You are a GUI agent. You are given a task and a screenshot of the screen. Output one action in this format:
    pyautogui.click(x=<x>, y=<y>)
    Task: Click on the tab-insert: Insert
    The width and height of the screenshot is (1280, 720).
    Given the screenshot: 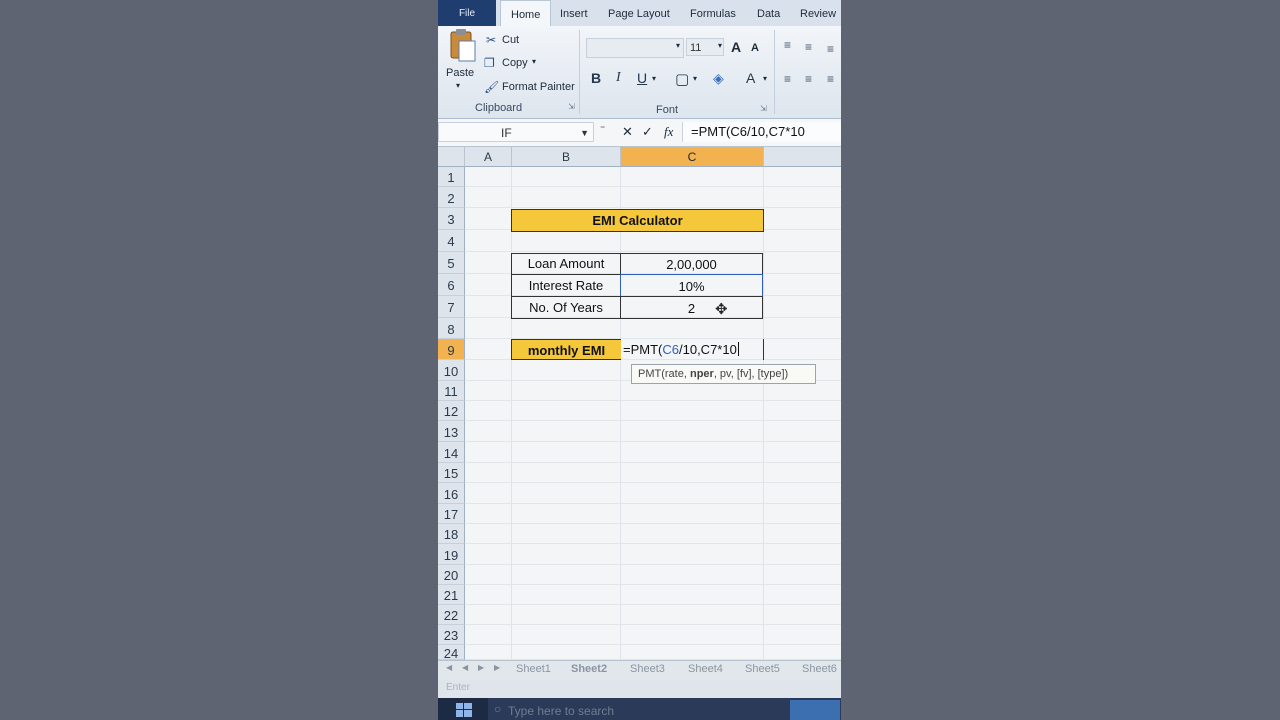 What is the action you would take?
    pyautogui.click(x=574, y=13)
    